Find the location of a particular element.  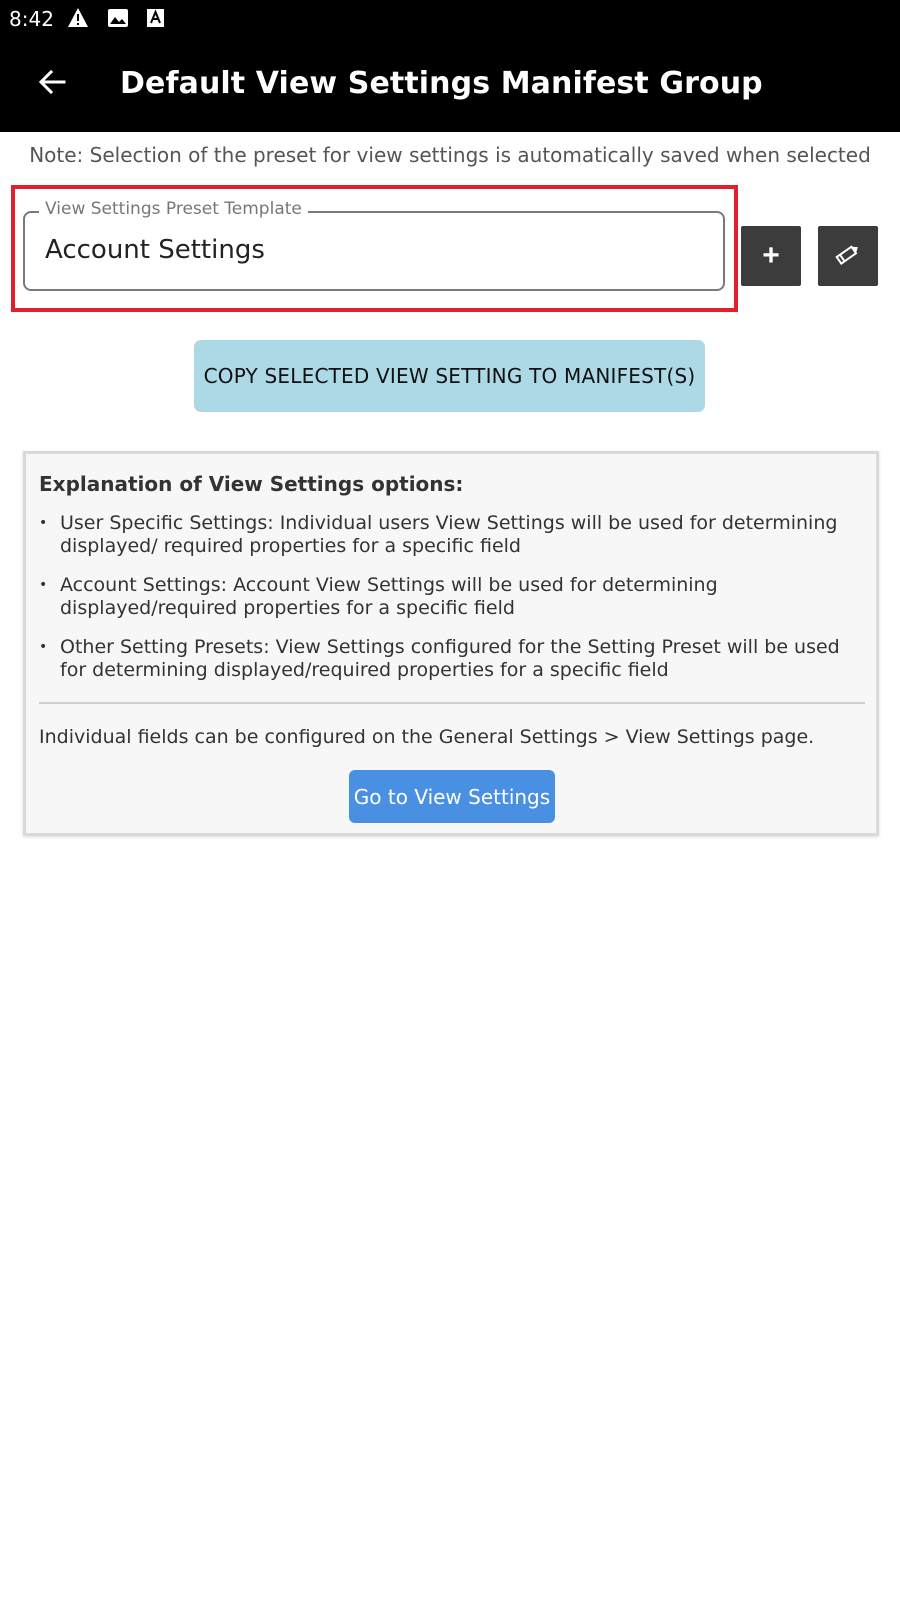

status-time: 8:42 is located at coordinates (31, 19).